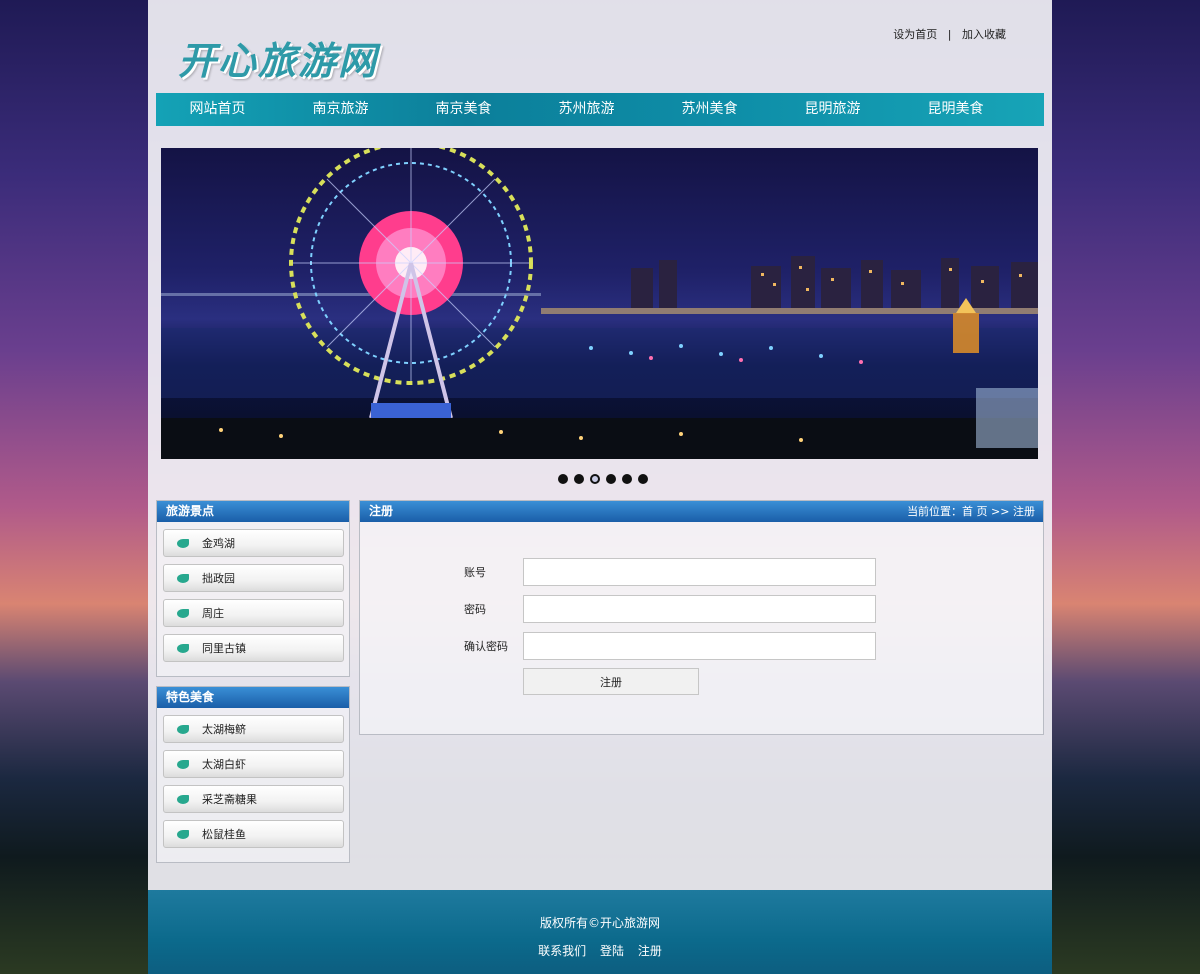 The height and width of the screenshot is (974, 1200). I want to click on password-row: 密码, so click(670, 609).